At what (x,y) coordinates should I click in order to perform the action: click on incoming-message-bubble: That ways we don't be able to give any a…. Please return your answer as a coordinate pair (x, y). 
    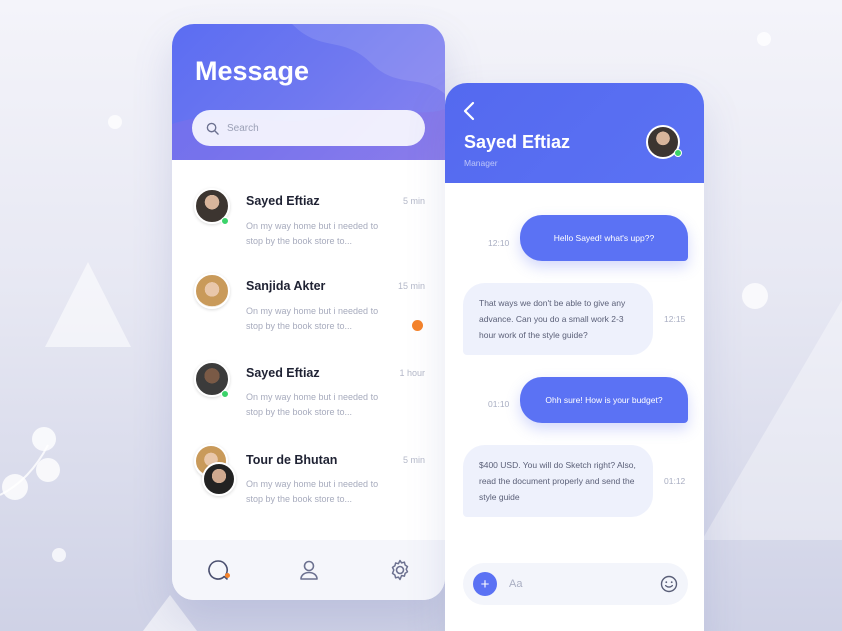
    Looking at the image, I should click on (558, 319).